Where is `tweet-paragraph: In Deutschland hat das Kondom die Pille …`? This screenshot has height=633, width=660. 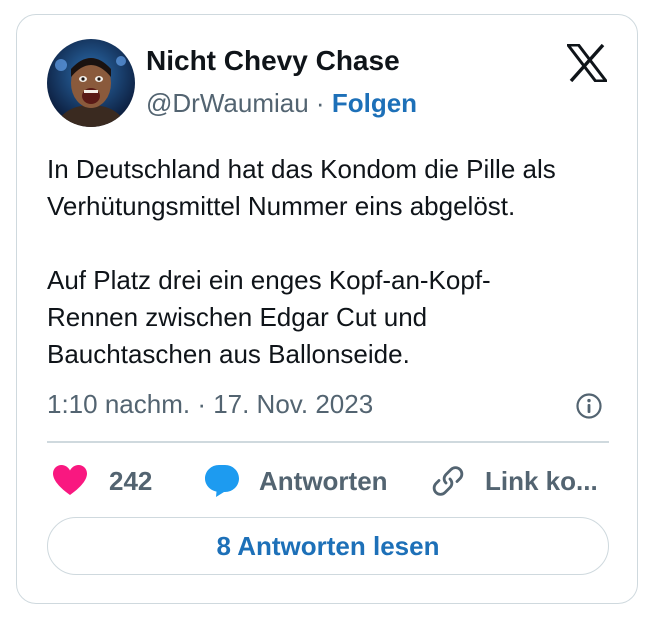
tweet-paragraph: In Deutschland hat das Kondom die Pille … is located at coordinates (301, 187).